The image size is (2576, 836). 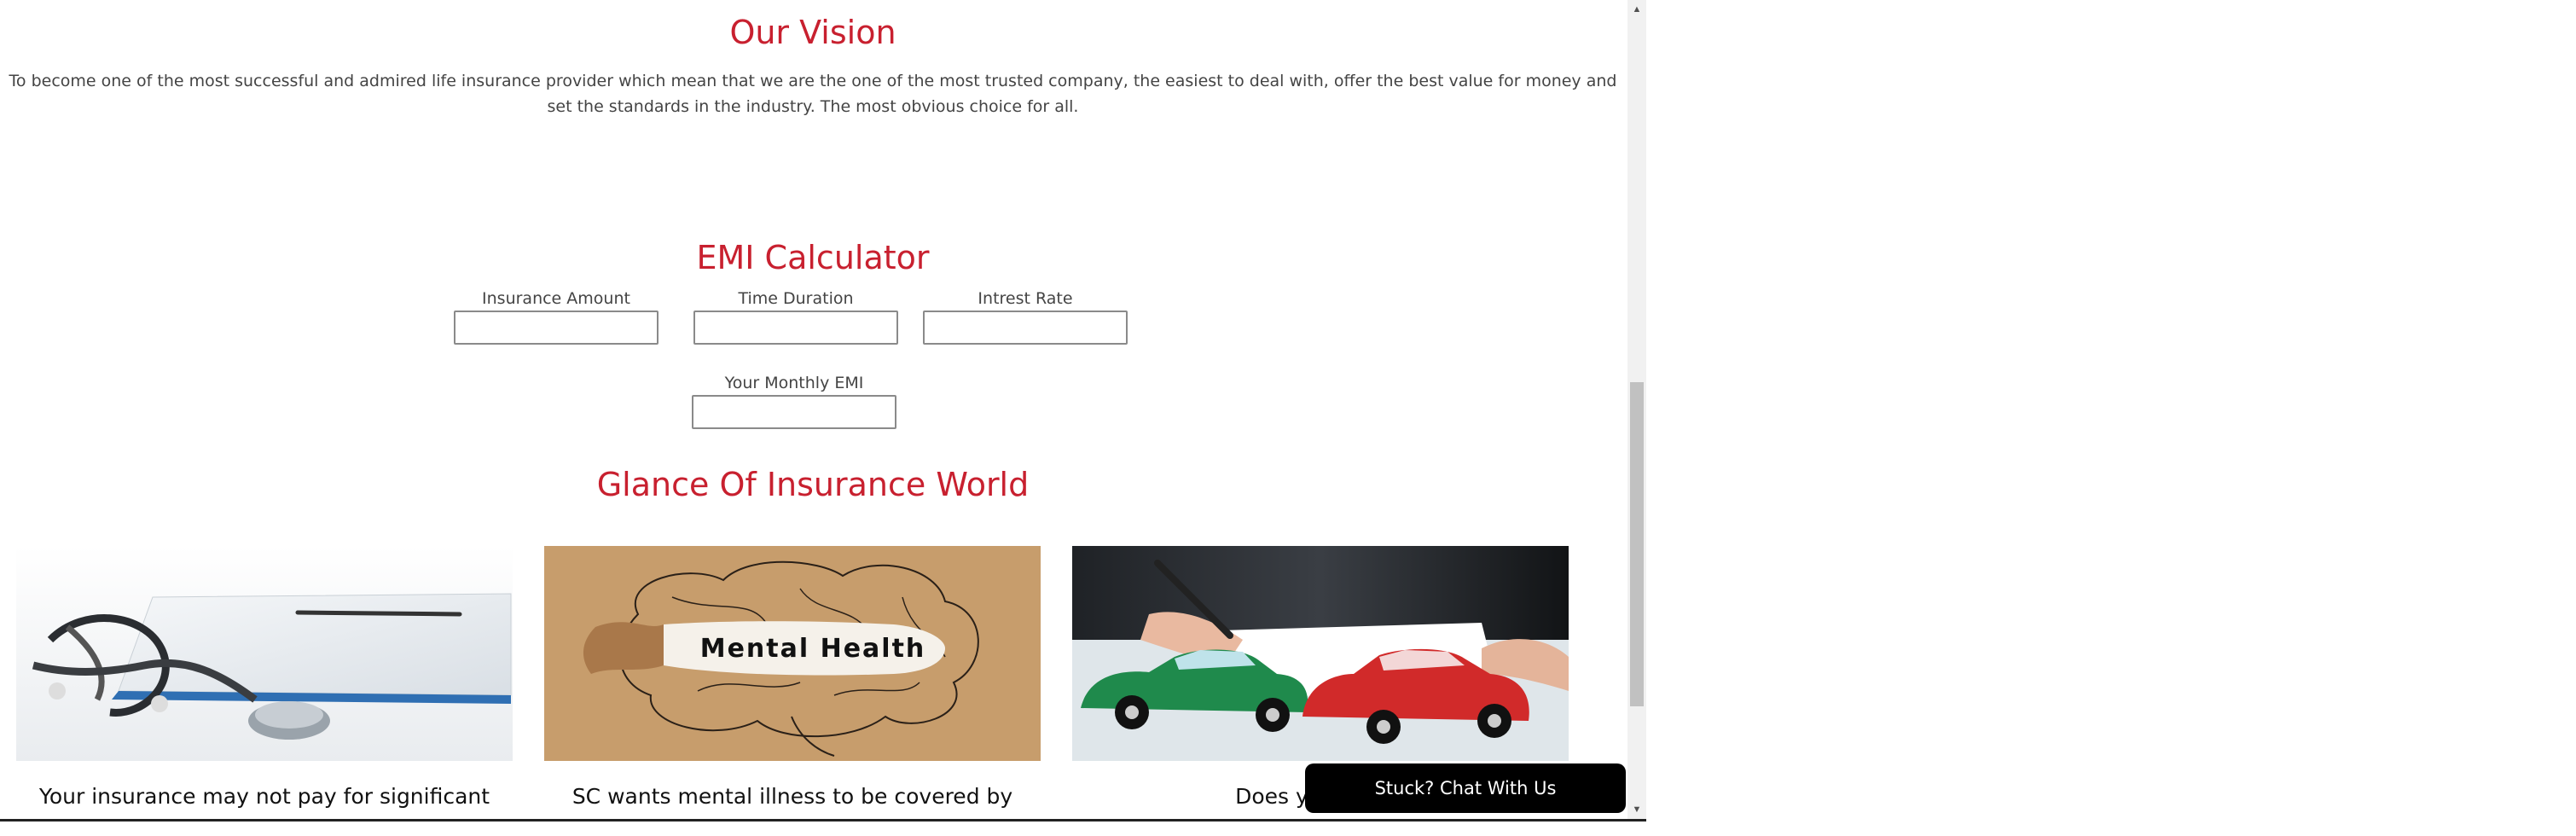 I want to click on monthly-emi-label: Your Monthly EMI, so click(x=794, y=383).